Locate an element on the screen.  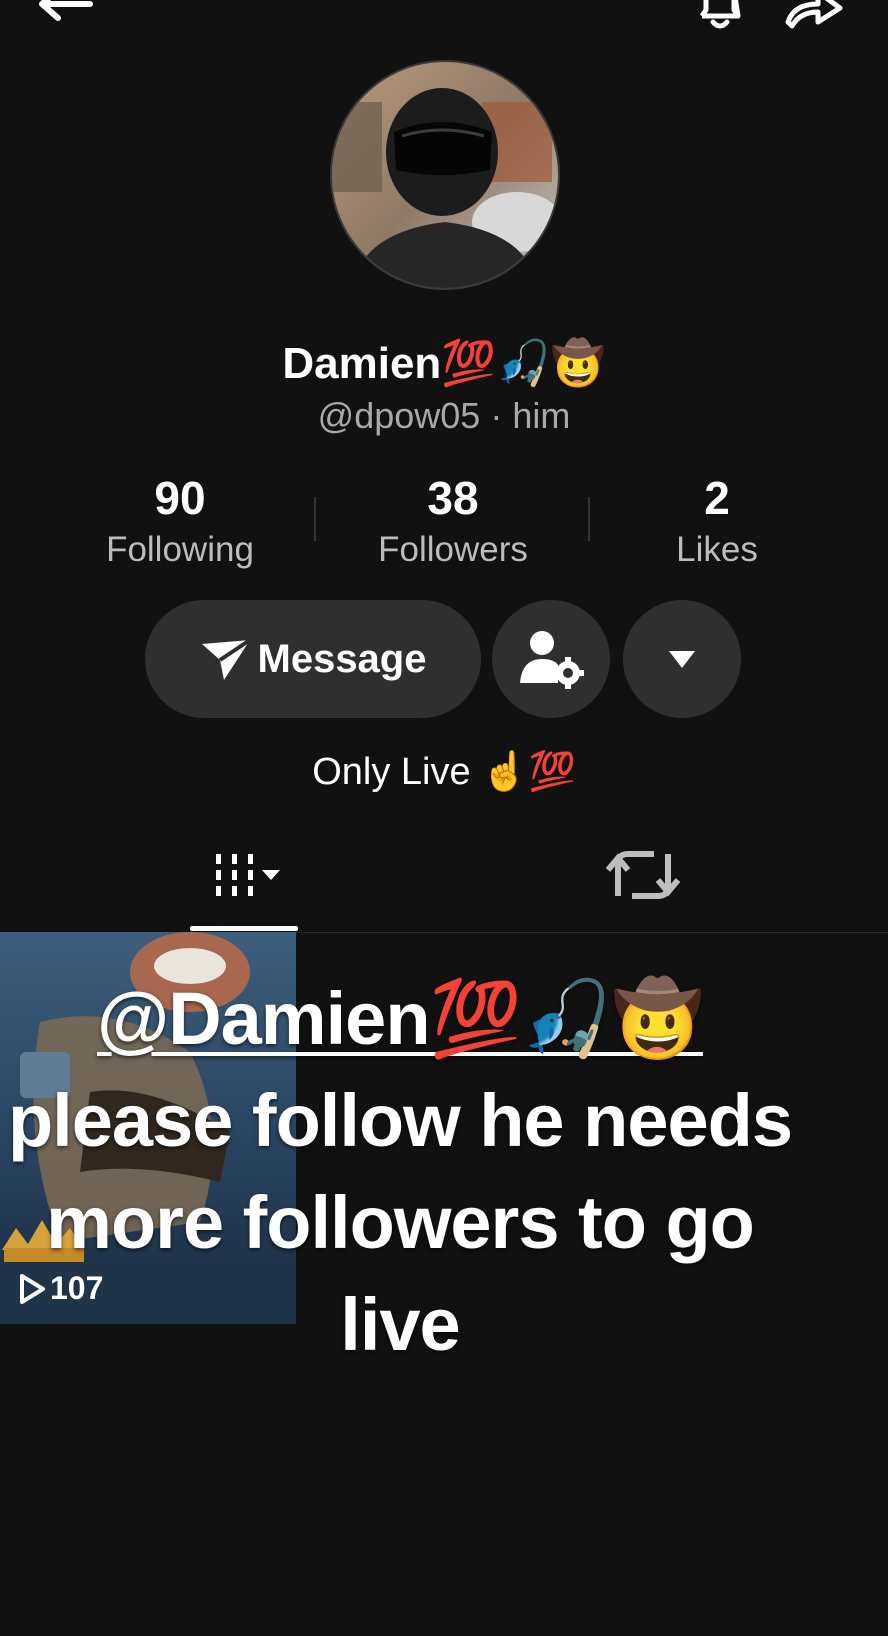
bio-text: Only Live ☝️💯 is located at coordinates (444, 772).